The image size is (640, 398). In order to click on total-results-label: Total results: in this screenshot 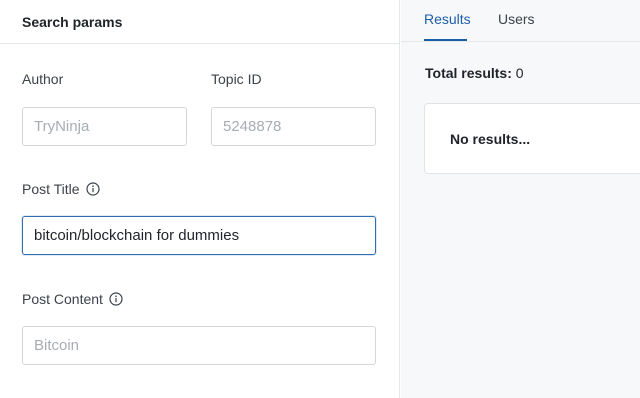, I will do `click(468, 73)`.